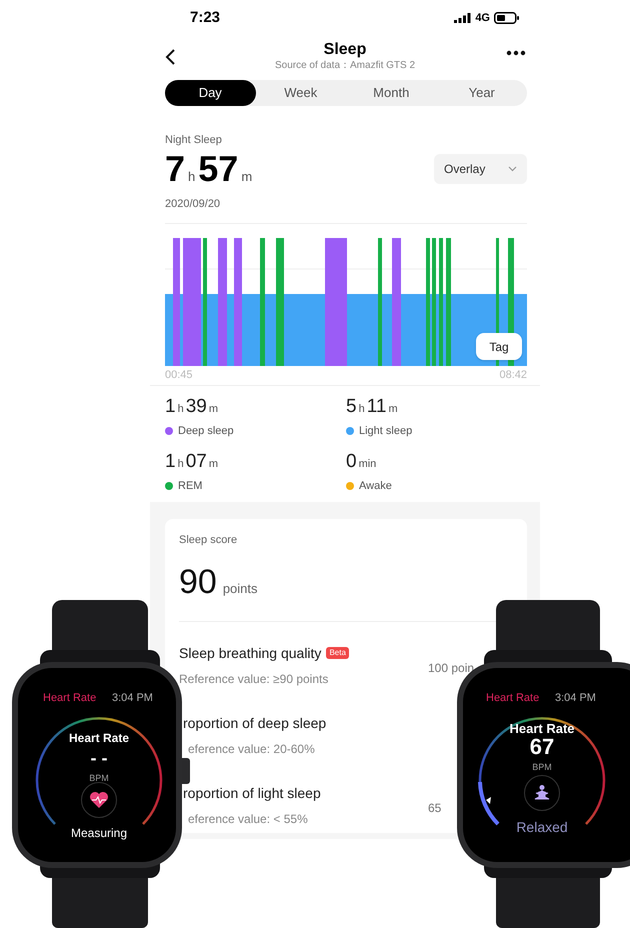 The image size is (630, 928). What do you see at coordinates (542, 827) in the screenshot?
I see `watch-status: Relaxed` at bounding box center [542, 827].